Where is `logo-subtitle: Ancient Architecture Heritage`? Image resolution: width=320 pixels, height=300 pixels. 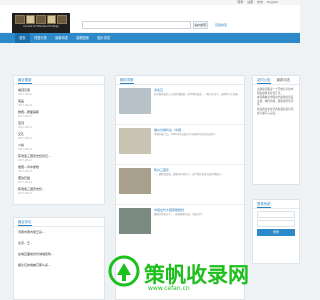 logo-subtitle: Ancient Architecture Heritage is located at coordinates (41, 26).